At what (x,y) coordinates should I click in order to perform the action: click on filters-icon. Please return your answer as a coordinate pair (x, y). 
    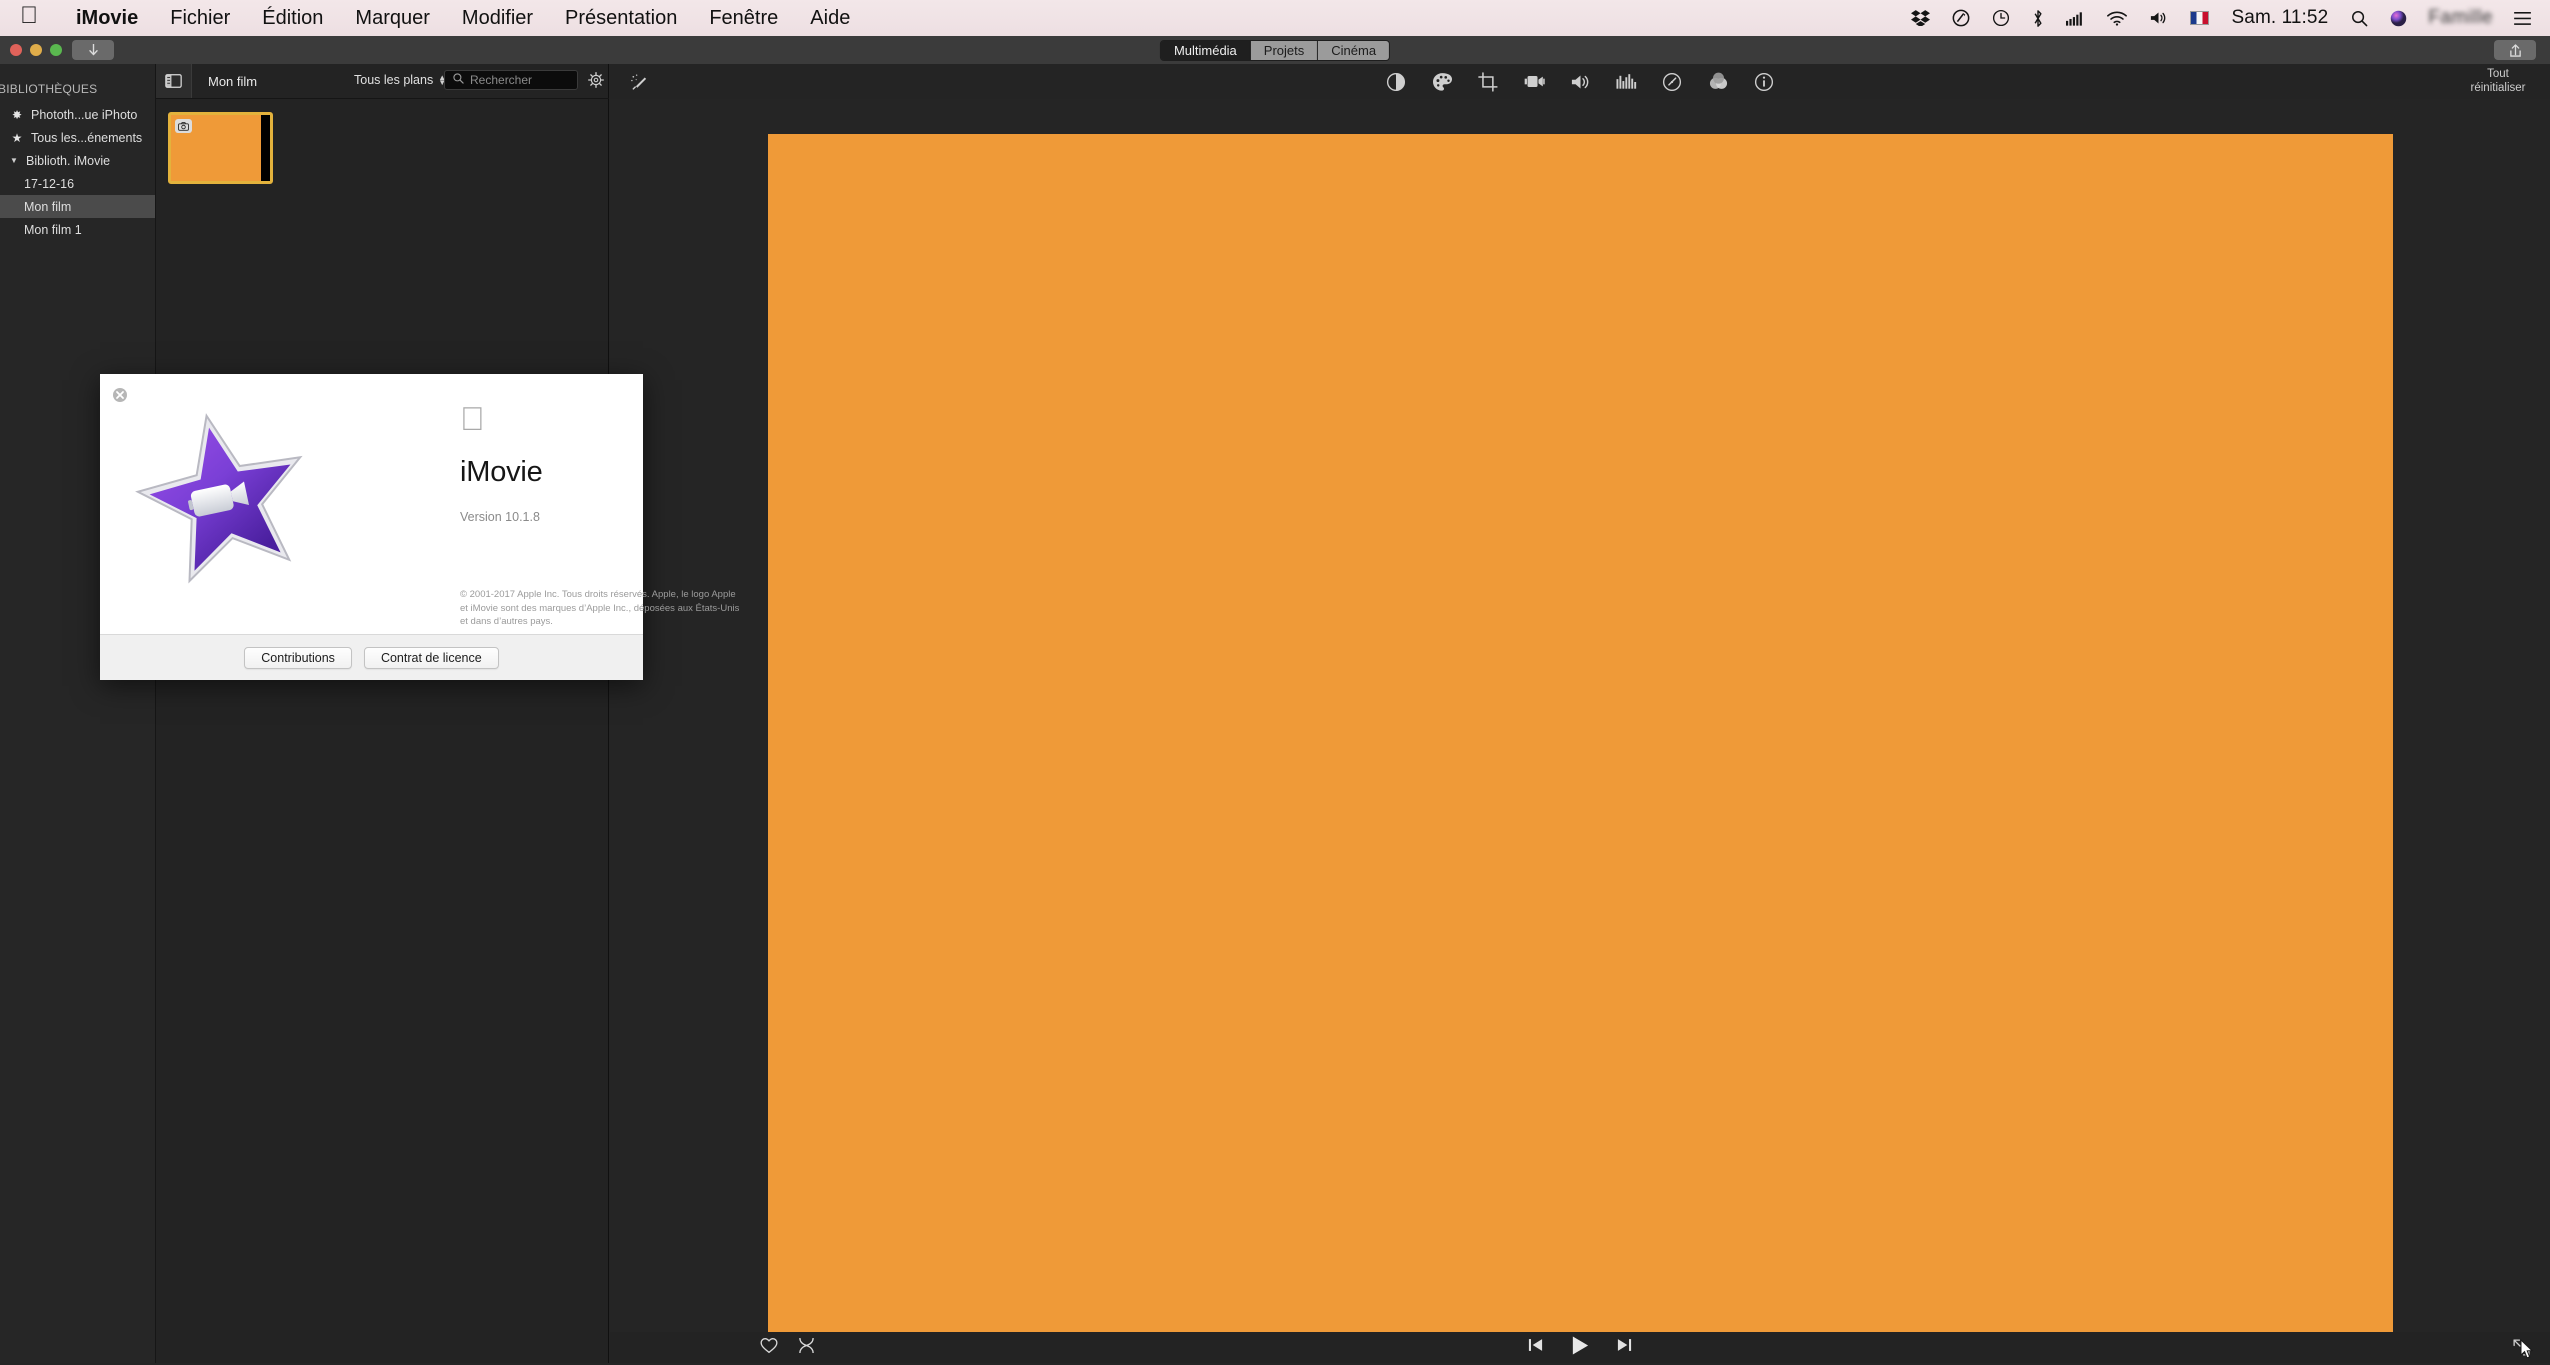
    Looking at the image, I should click on (1718, 82).